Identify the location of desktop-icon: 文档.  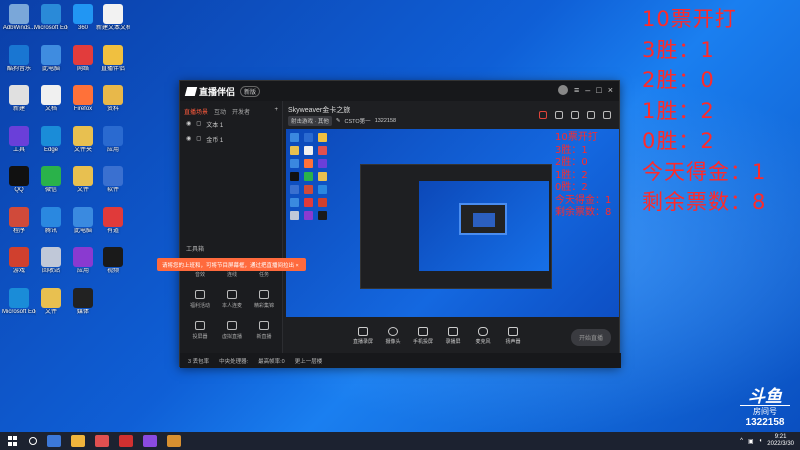
(51, 104).